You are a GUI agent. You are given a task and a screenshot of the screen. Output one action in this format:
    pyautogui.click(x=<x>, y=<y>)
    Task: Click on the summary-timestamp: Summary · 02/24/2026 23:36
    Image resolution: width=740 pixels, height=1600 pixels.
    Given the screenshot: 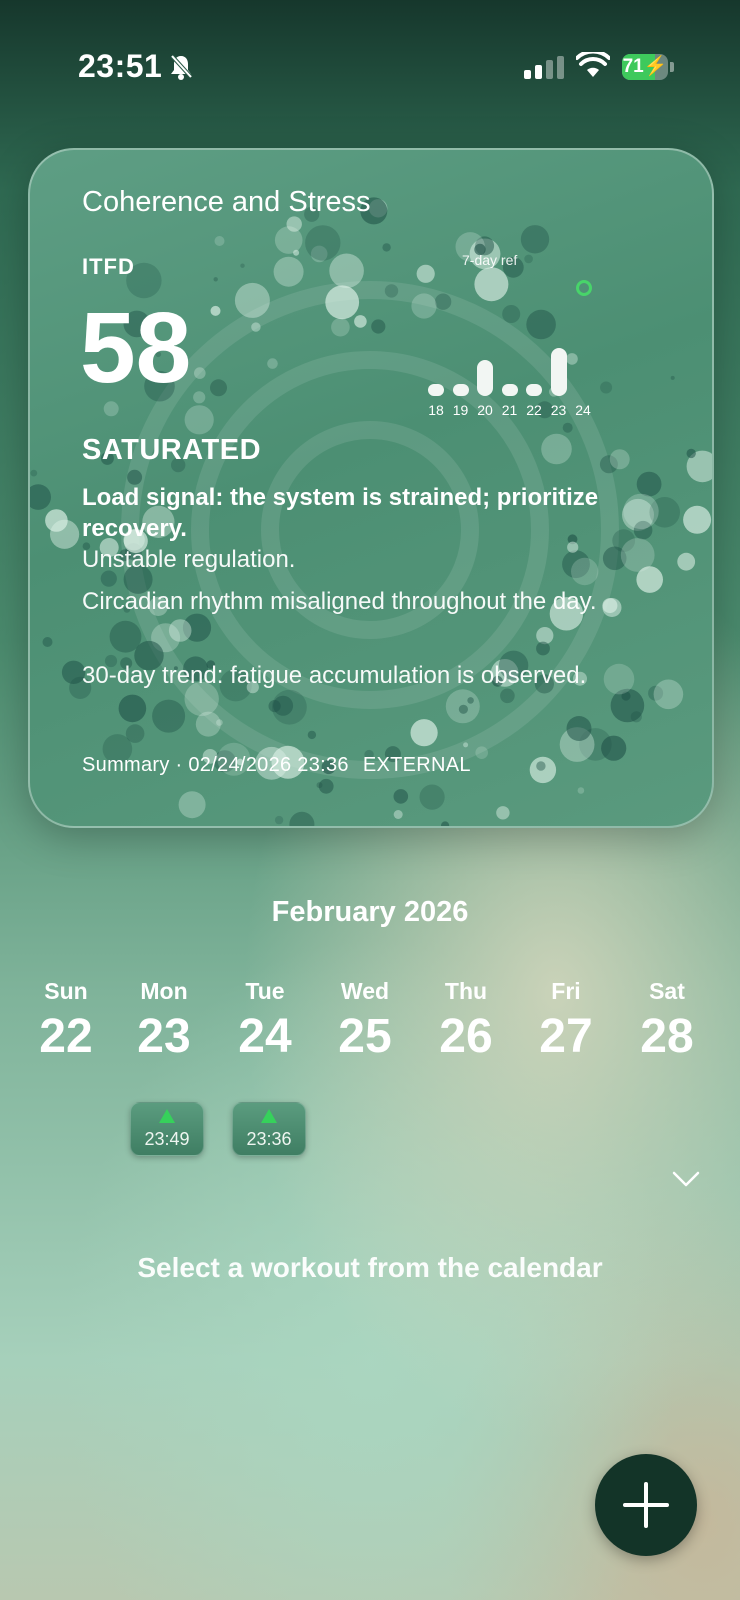 What is the action you would take?
    pyautogui.click(x=215, y=765)
    